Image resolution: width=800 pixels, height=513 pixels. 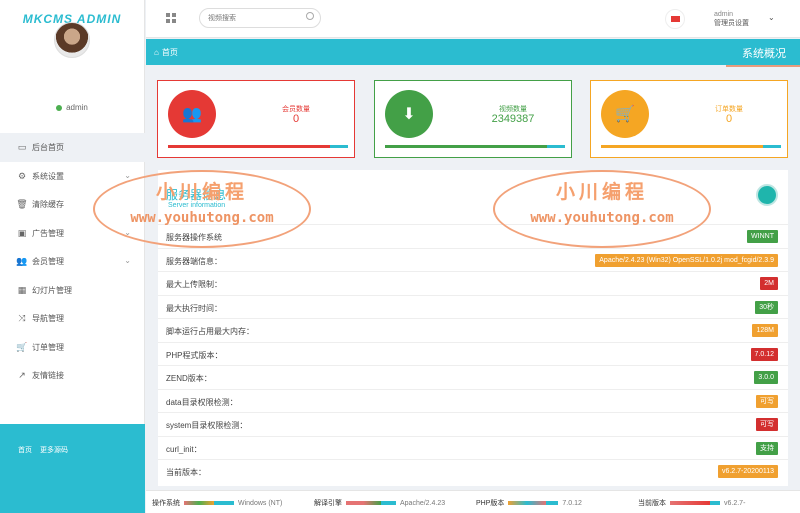 I want to click on stat-icon-circle: 🛒, so click(x=625, y=114).